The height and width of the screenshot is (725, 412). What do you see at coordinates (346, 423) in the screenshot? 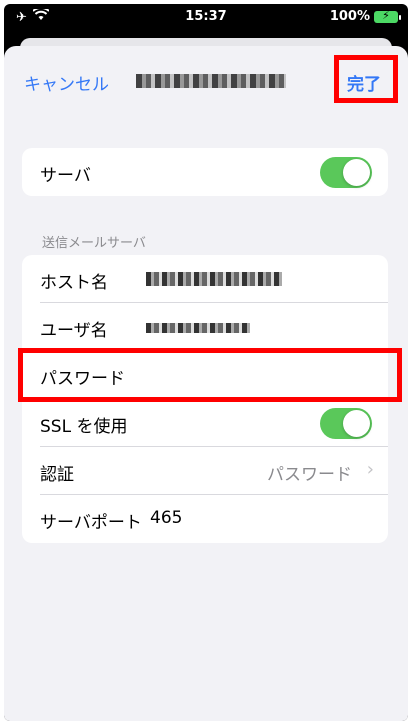
I see `ssl-toggle` at bounding box center [346, 423].